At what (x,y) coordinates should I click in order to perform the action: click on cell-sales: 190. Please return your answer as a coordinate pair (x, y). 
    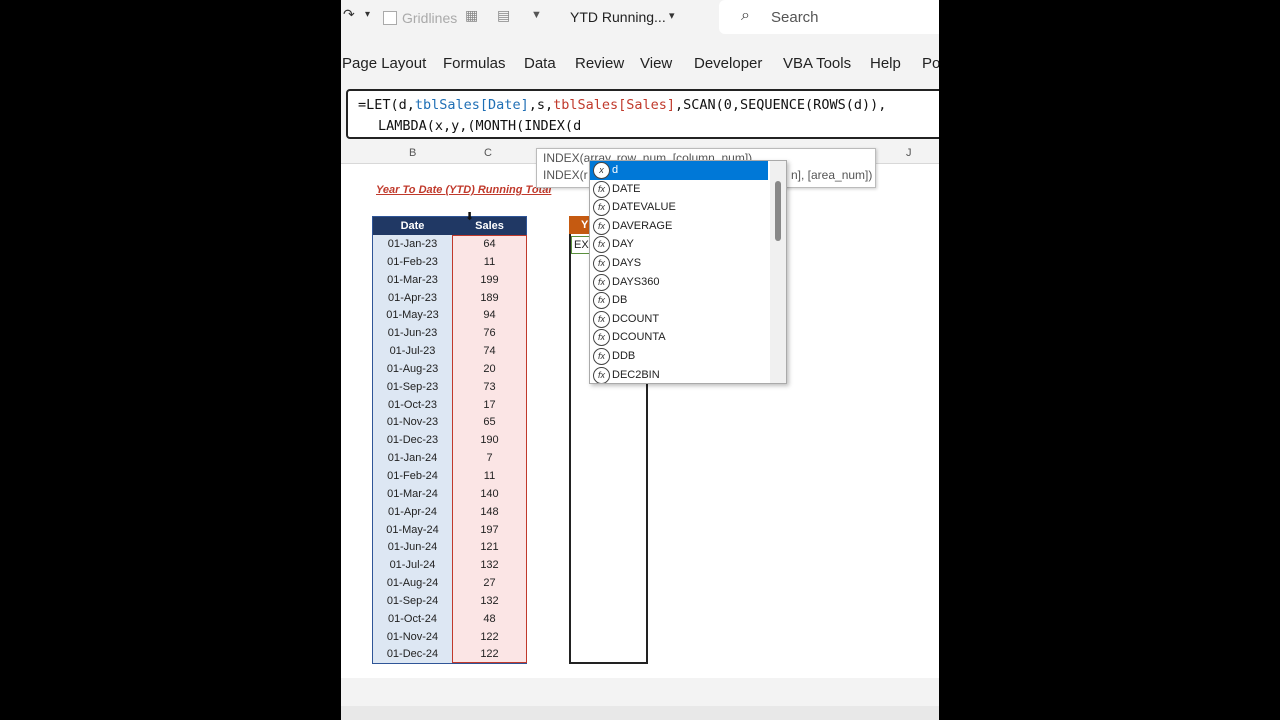
    Looking at the image, I should click on (489, 440).